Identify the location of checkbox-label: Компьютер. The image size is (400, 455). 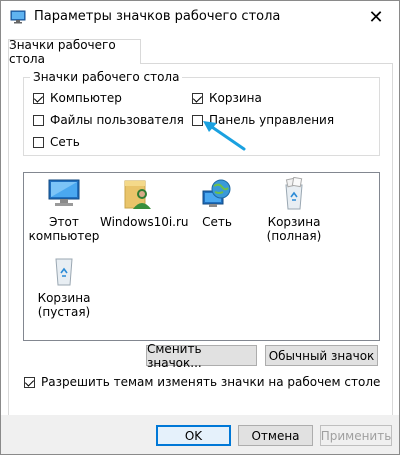
(86, 98).